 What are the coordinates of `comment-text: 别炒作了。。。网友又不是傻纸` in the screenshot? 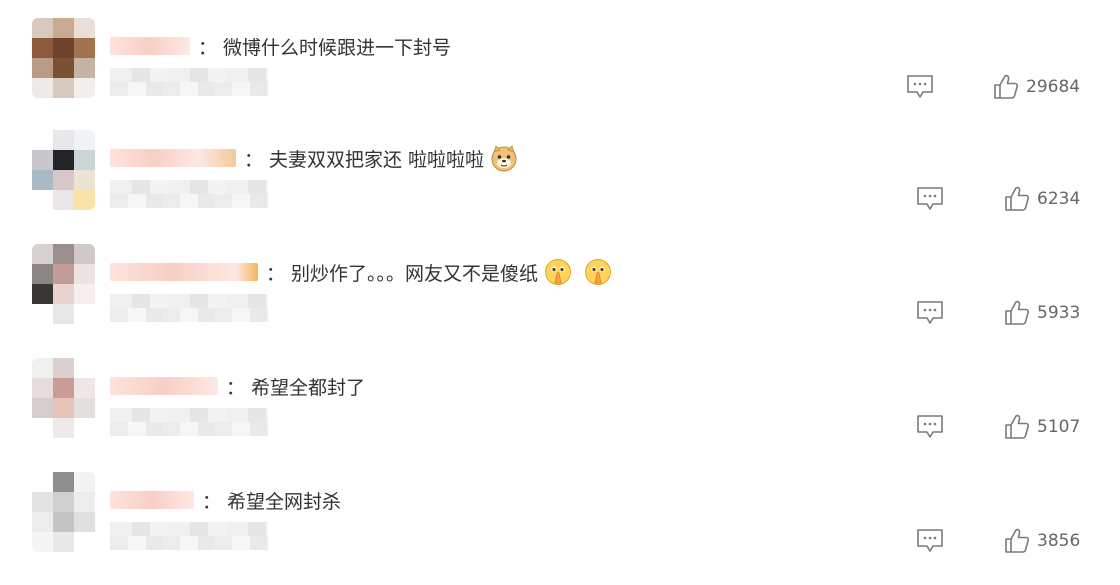 It's located at (415, 273).